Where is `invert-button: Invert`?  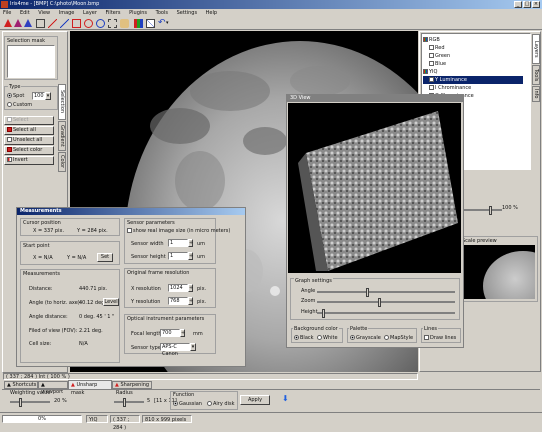
invert-button: Invert is located at coordinates (29, 160).